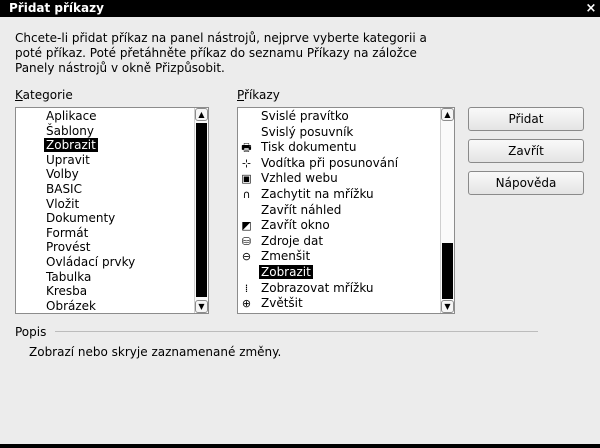 Image resolution: width=600 pixels, height=448 pixels. I want to click on grid-icon: ⁞, so click(246, 288).